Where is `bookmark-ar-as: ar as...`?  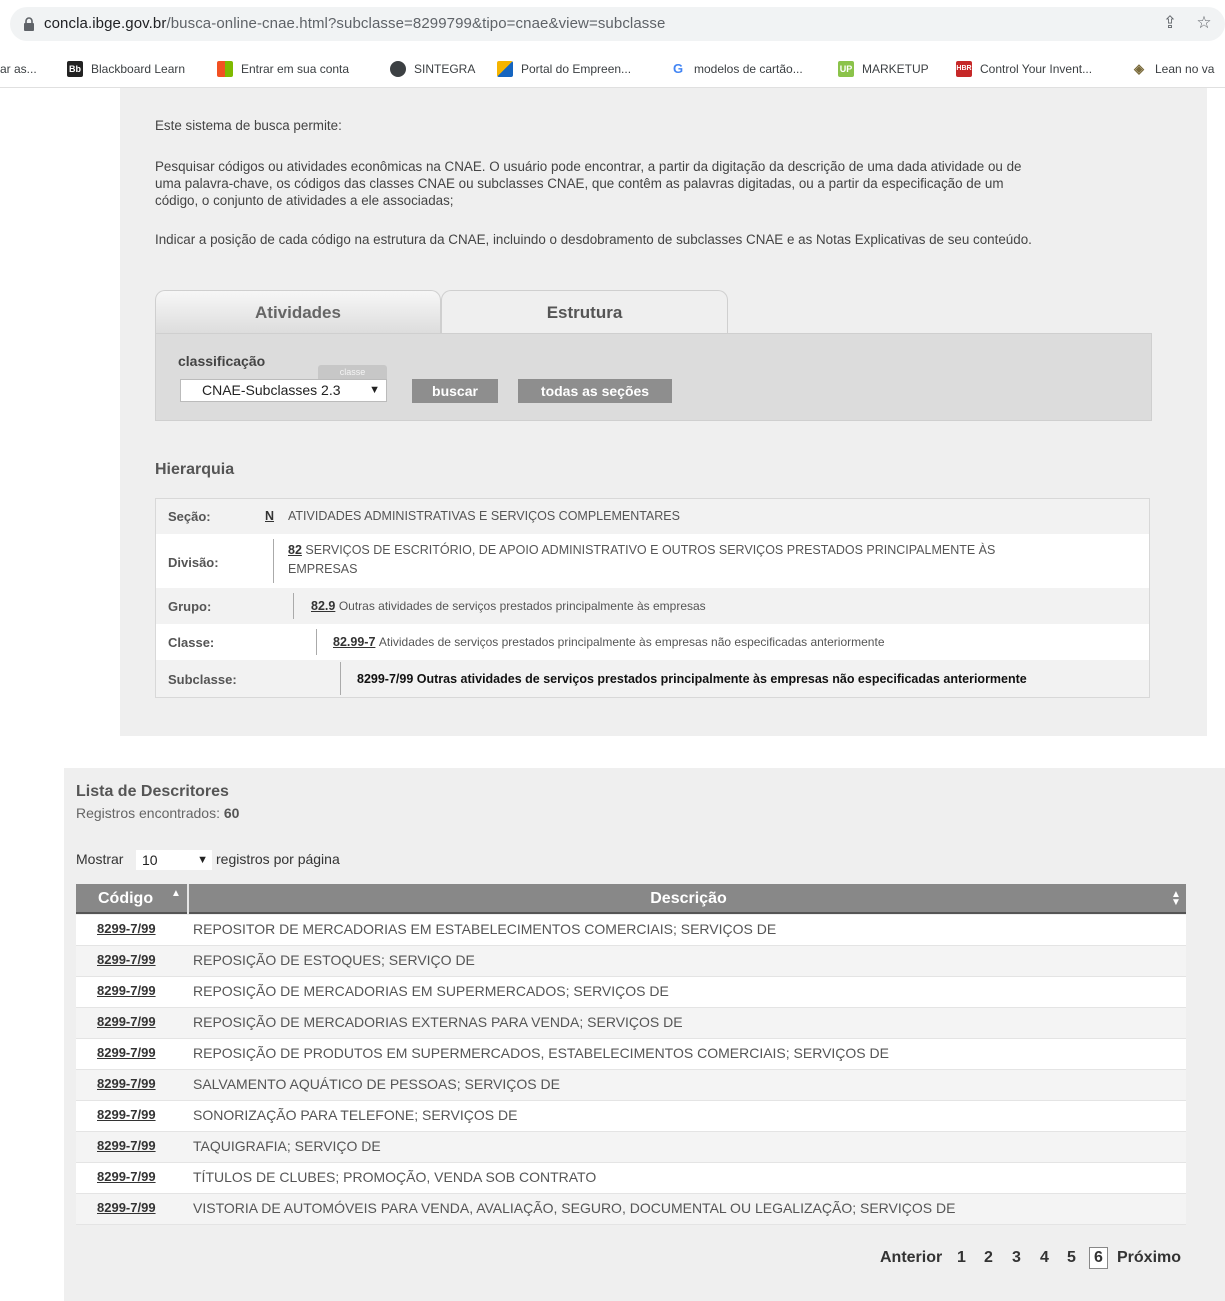 bookmark-ar-as: ar as... is located at coordinates (18, 69).